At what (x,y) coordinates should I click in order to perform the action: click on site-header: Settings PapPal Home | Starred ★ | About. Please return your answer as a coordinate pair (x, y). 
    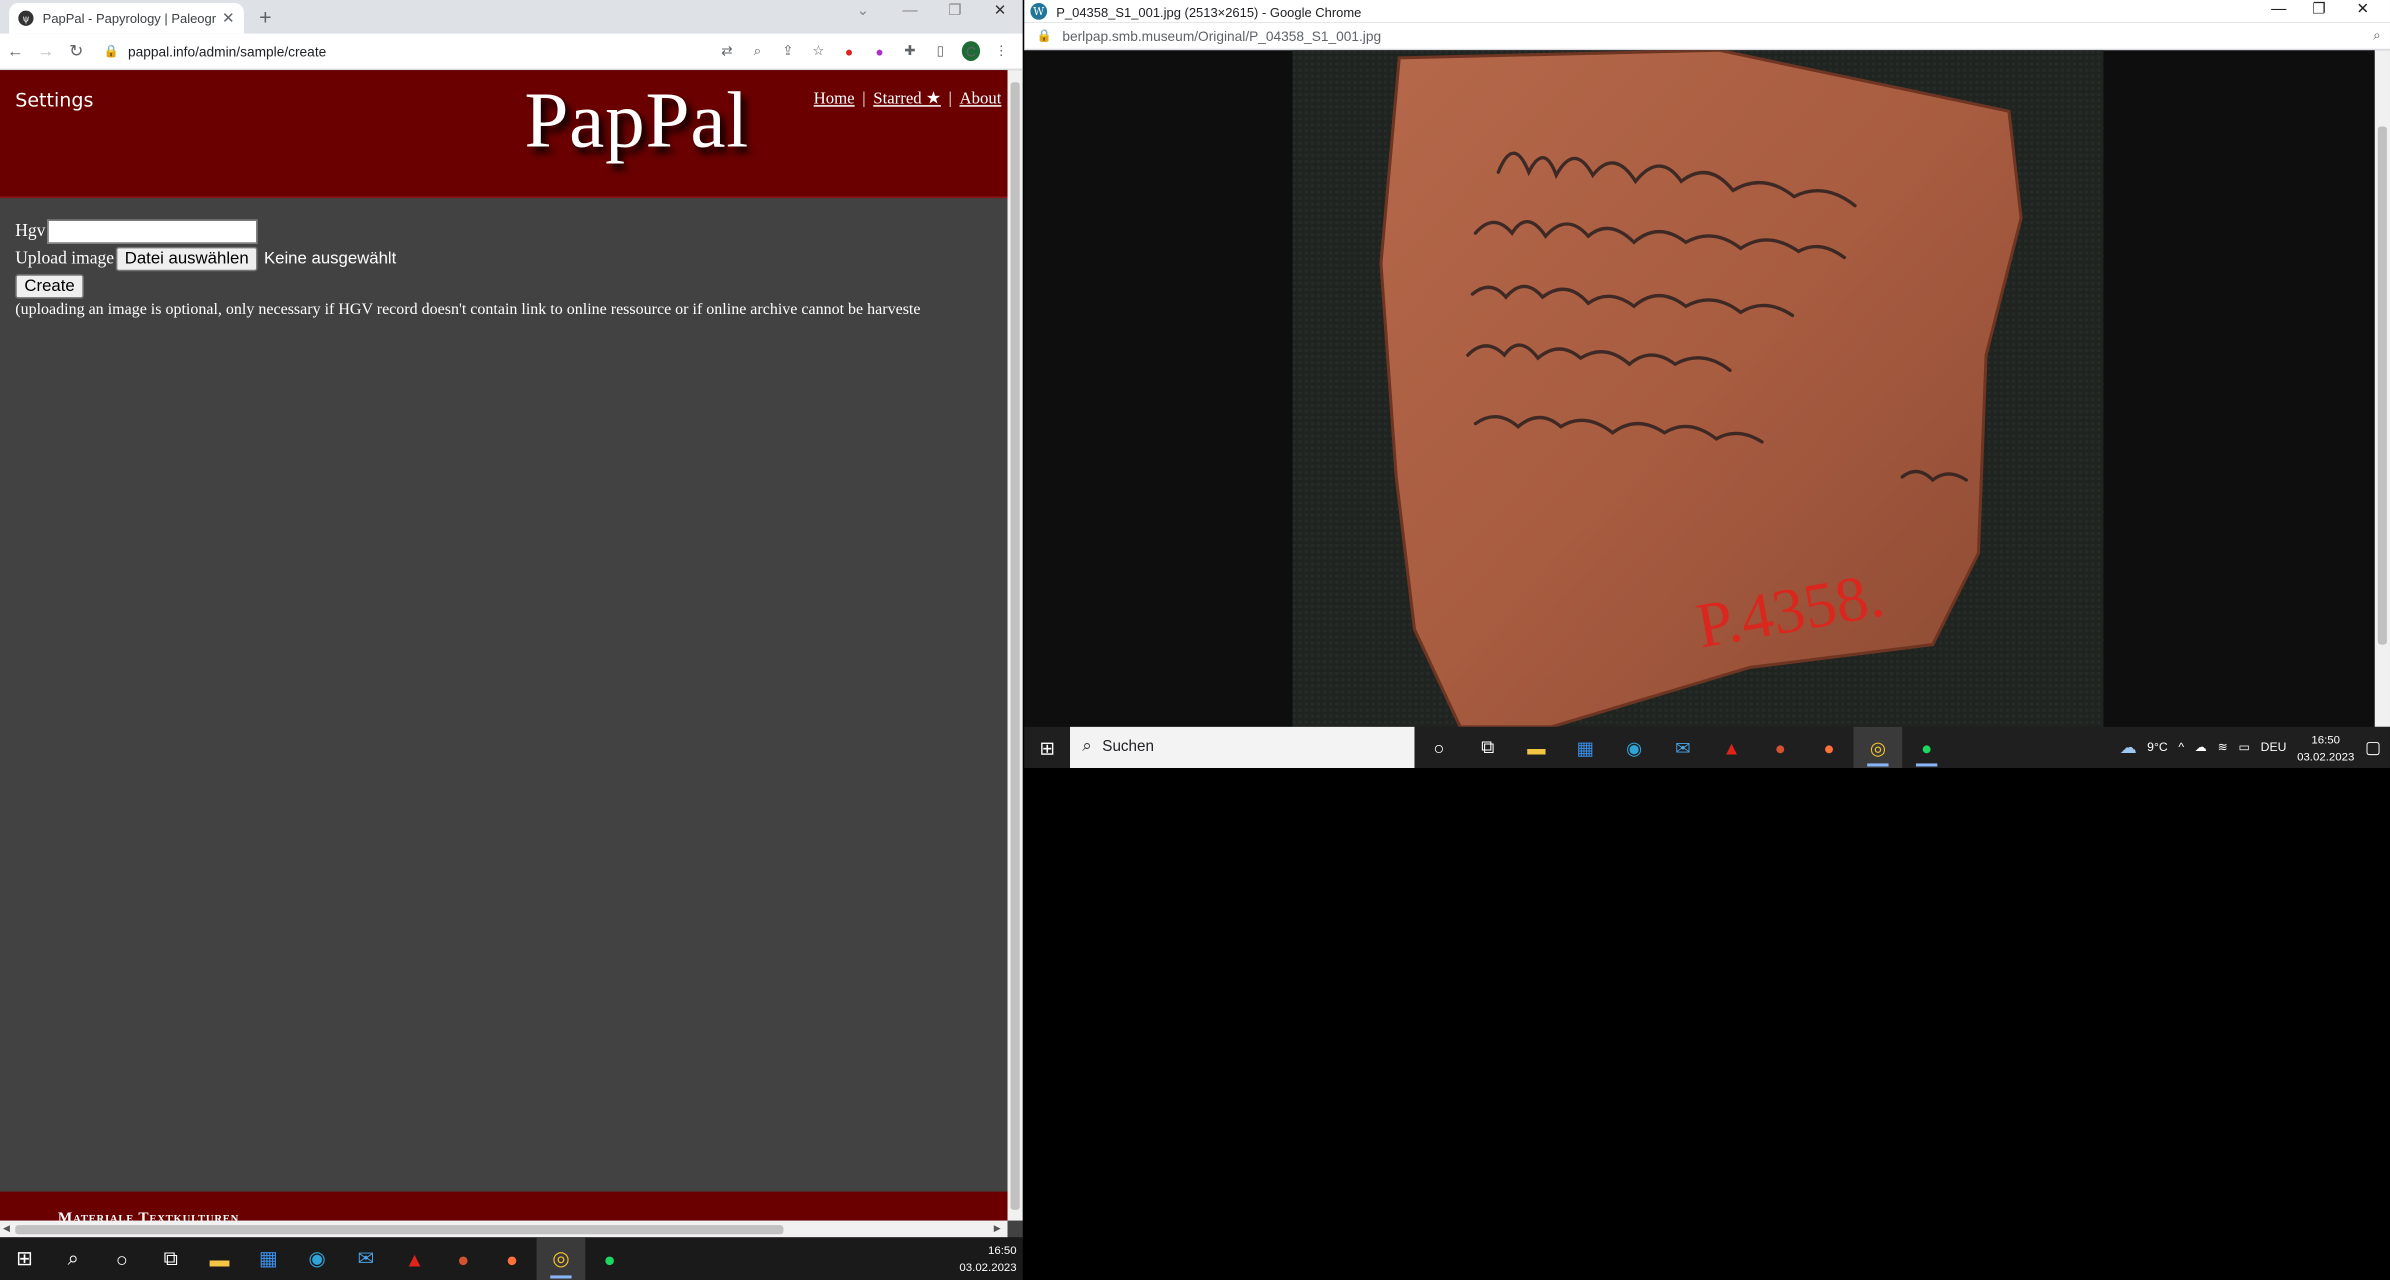
    Looking at the image, I should click on (504, 134).